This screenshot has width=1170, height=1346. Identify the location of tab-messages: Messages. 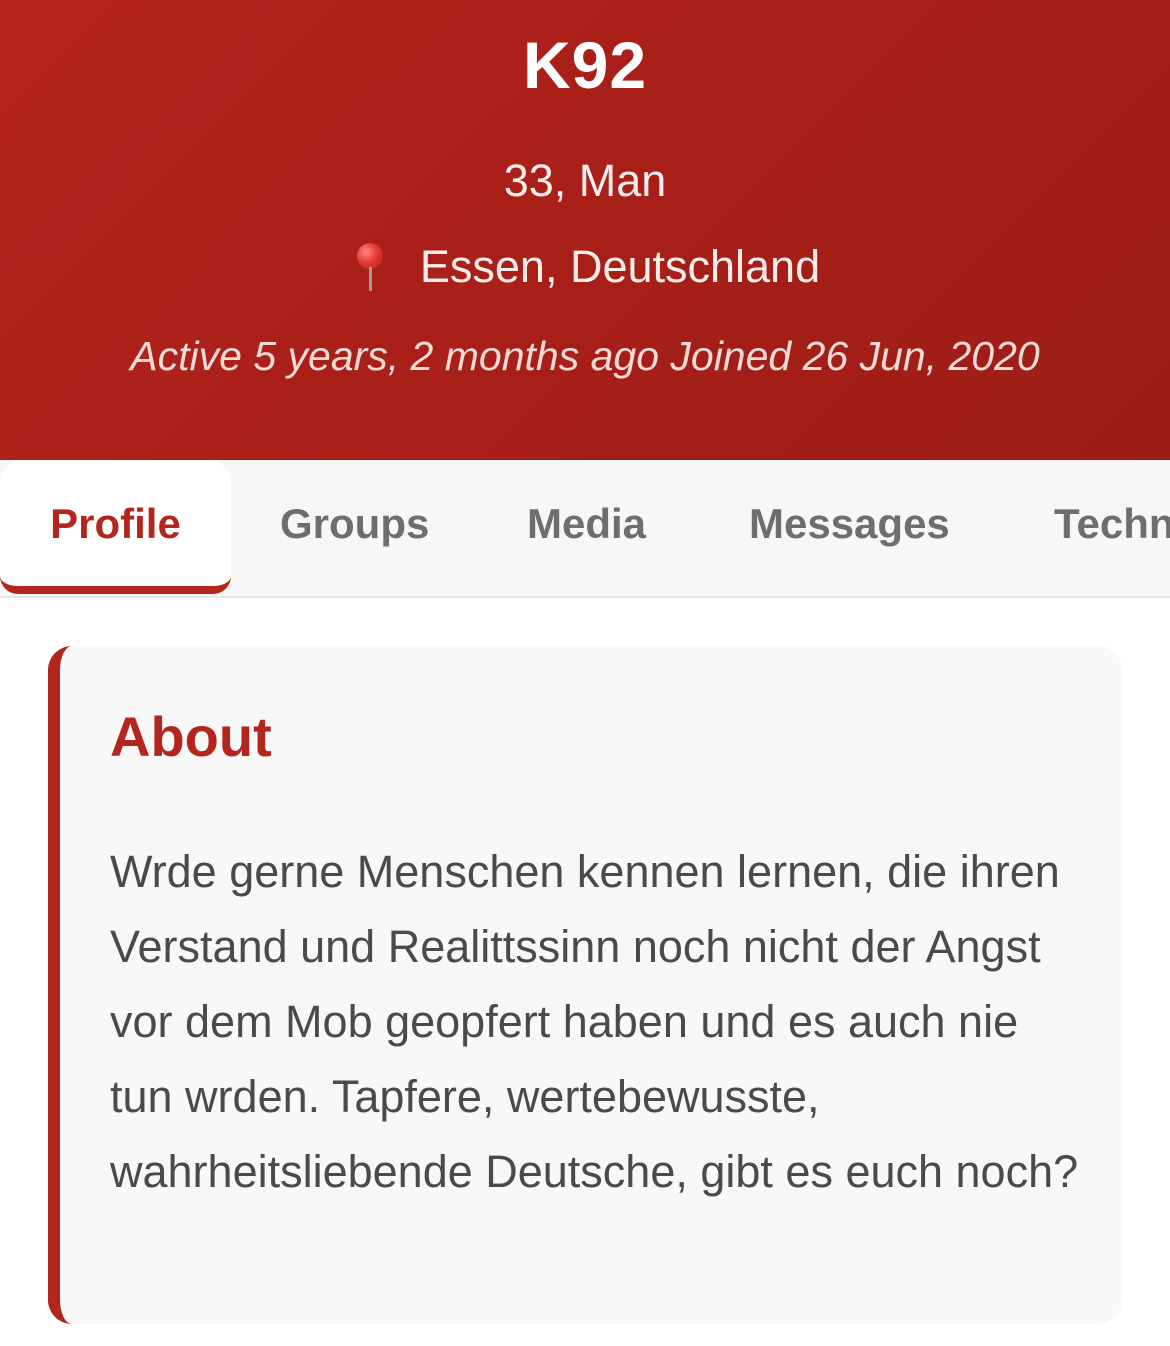
(849, 525).